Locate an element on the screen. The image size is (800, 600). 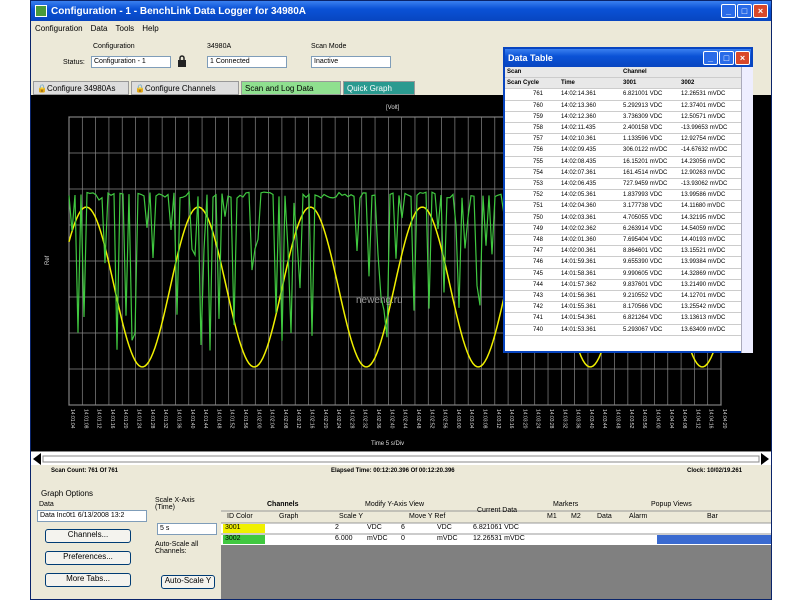
tab-configure-34980as: 🔒Configure 34980As is located at coordinates (81, 88).